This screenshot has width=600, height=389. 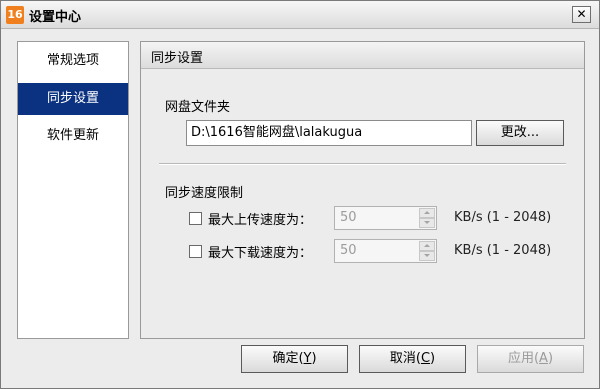 What do you see at coordinates (503, 217) in the screenshot?
I see `upload-units-label: KB/s (1 - 2048)` at bounding box center [503, 217].